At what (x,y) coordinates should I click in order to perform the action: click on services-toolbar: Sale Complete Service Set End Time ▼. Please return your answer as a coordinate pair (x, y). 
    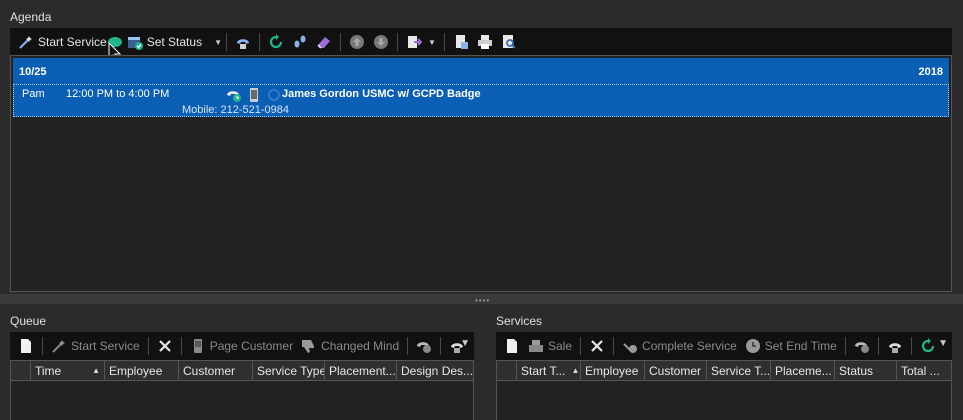
    Looking at the image, I should click on (724, 346).